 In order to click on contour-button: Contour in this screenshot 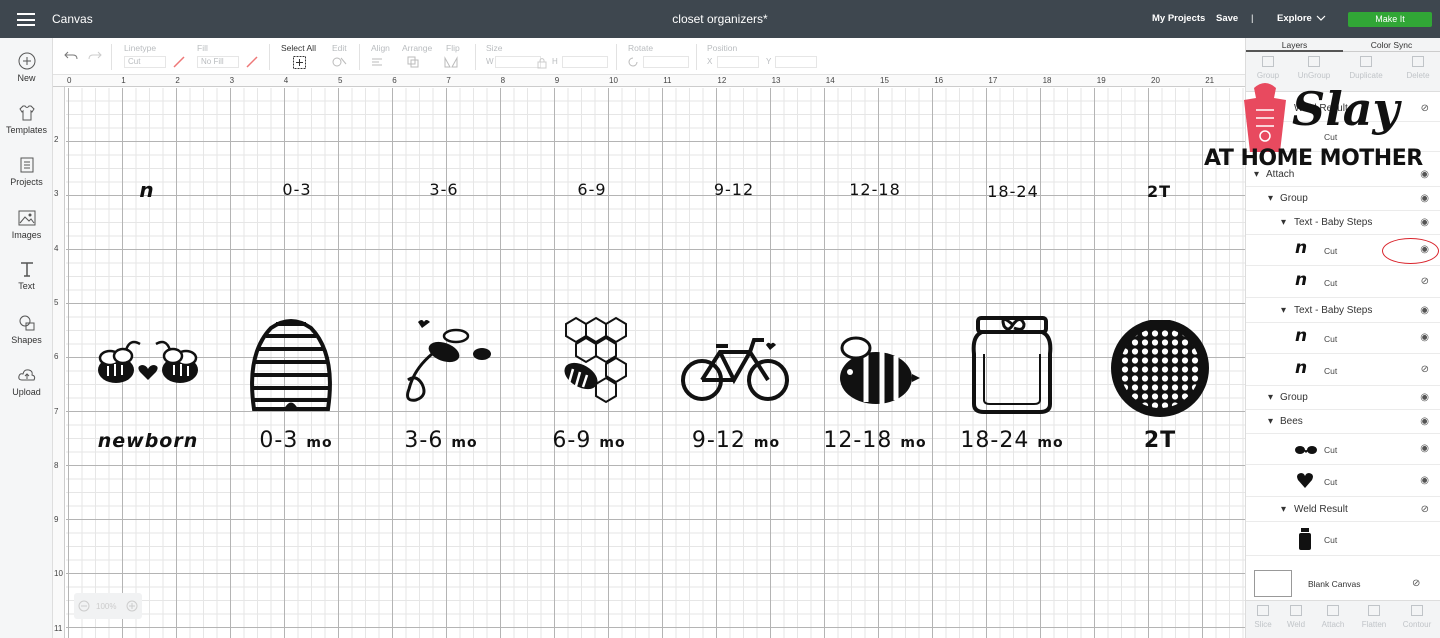, I will do `click(1417, 617)`.